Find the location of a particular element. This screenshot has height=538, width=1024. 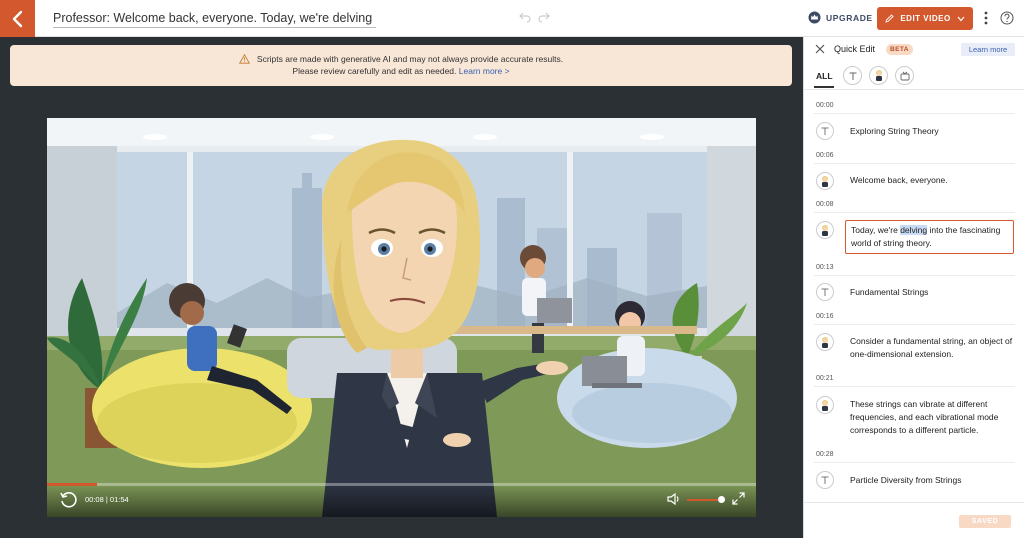

beta-badge: BETA is located at coordinates (899, 49).